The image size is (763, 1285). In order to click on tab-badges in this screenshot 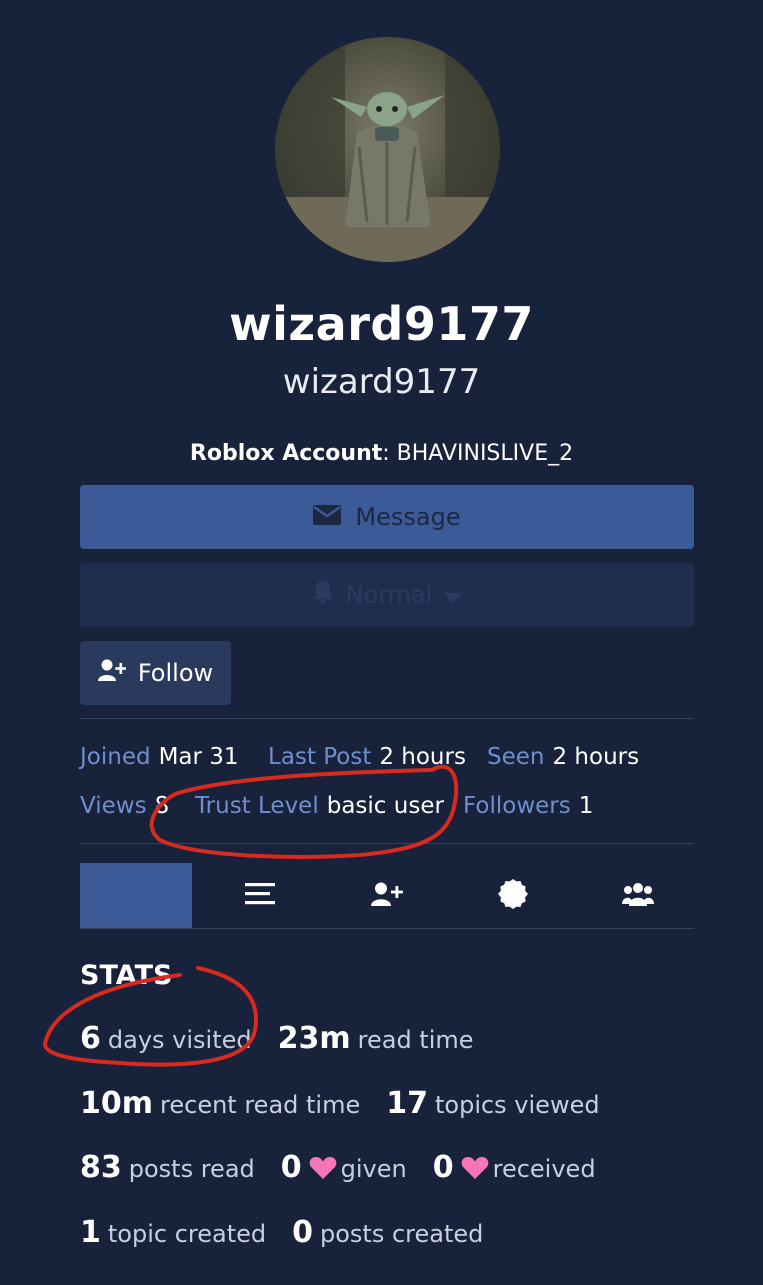, I will do `click(513, 895)`.